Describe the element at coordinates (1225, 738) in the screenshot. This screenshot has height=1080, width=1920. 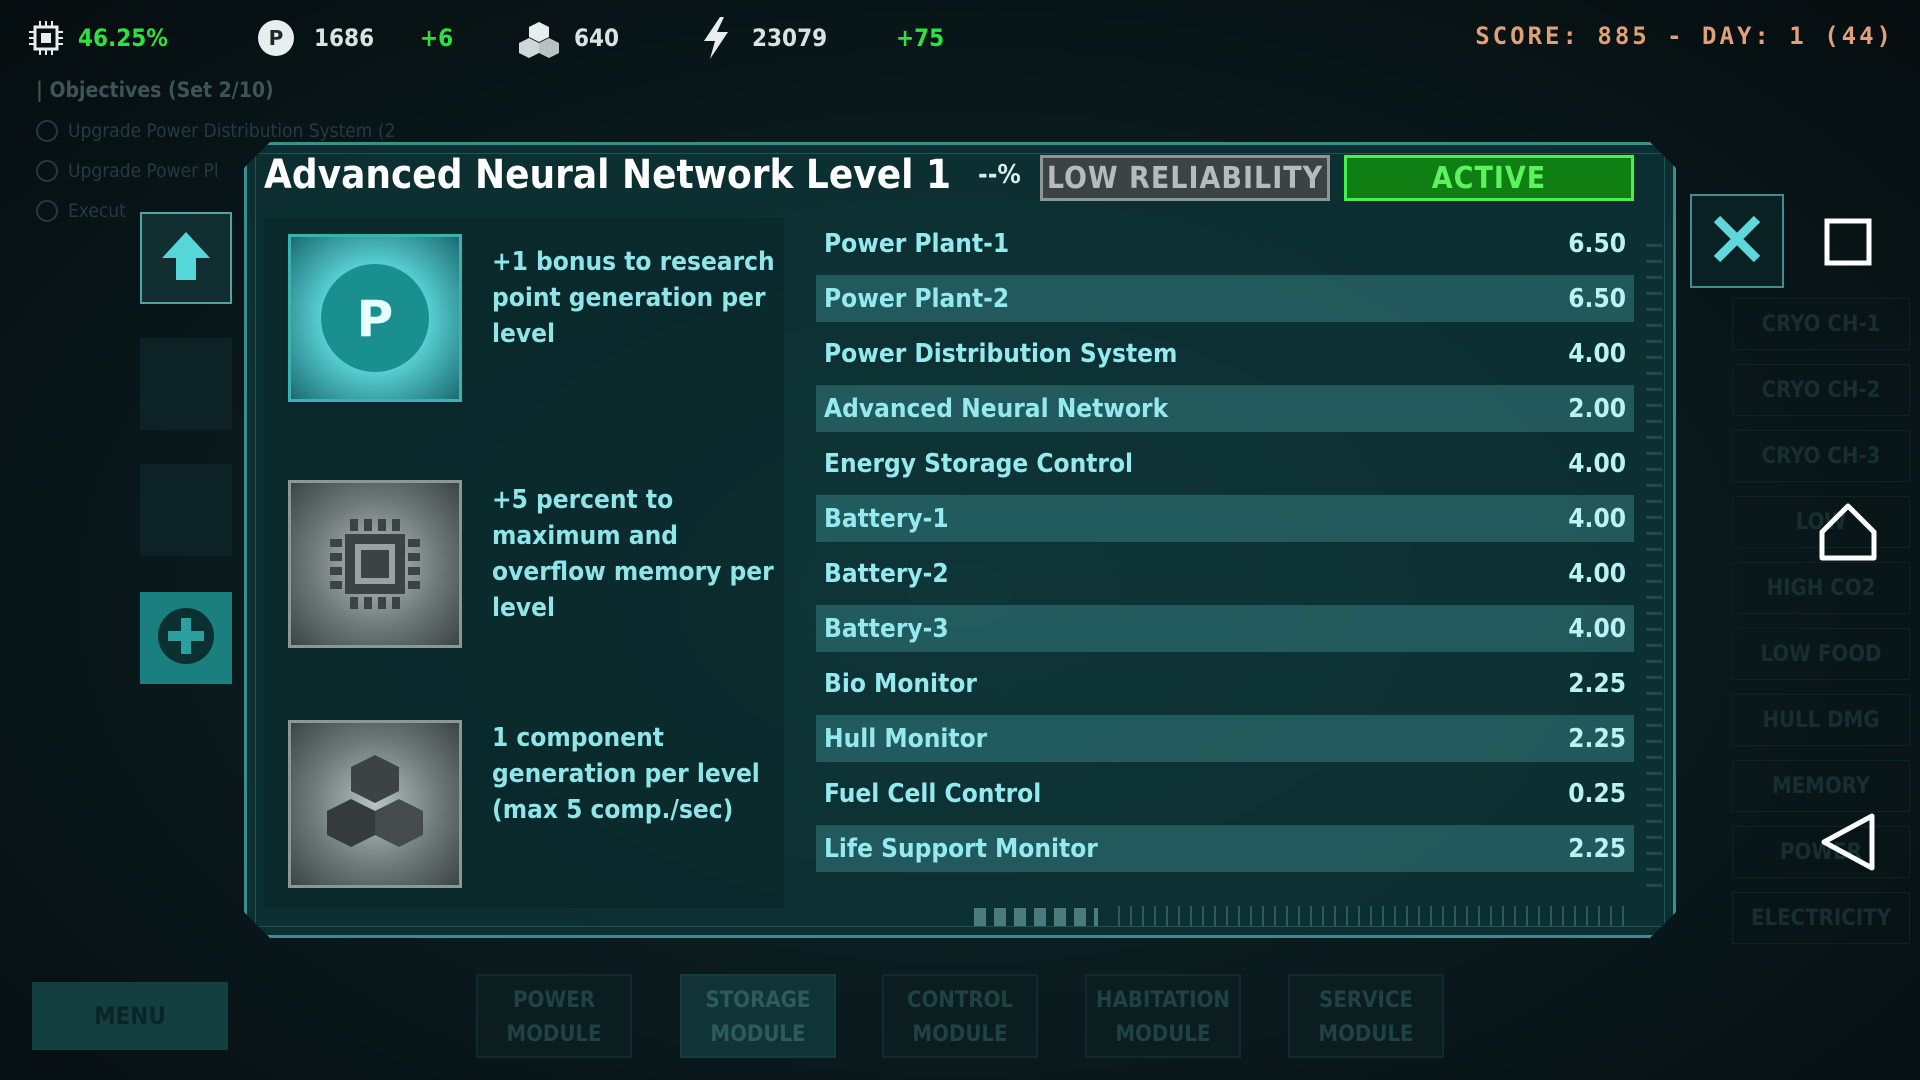
I see `table-row: Hull Monitor 2.25` at that location.